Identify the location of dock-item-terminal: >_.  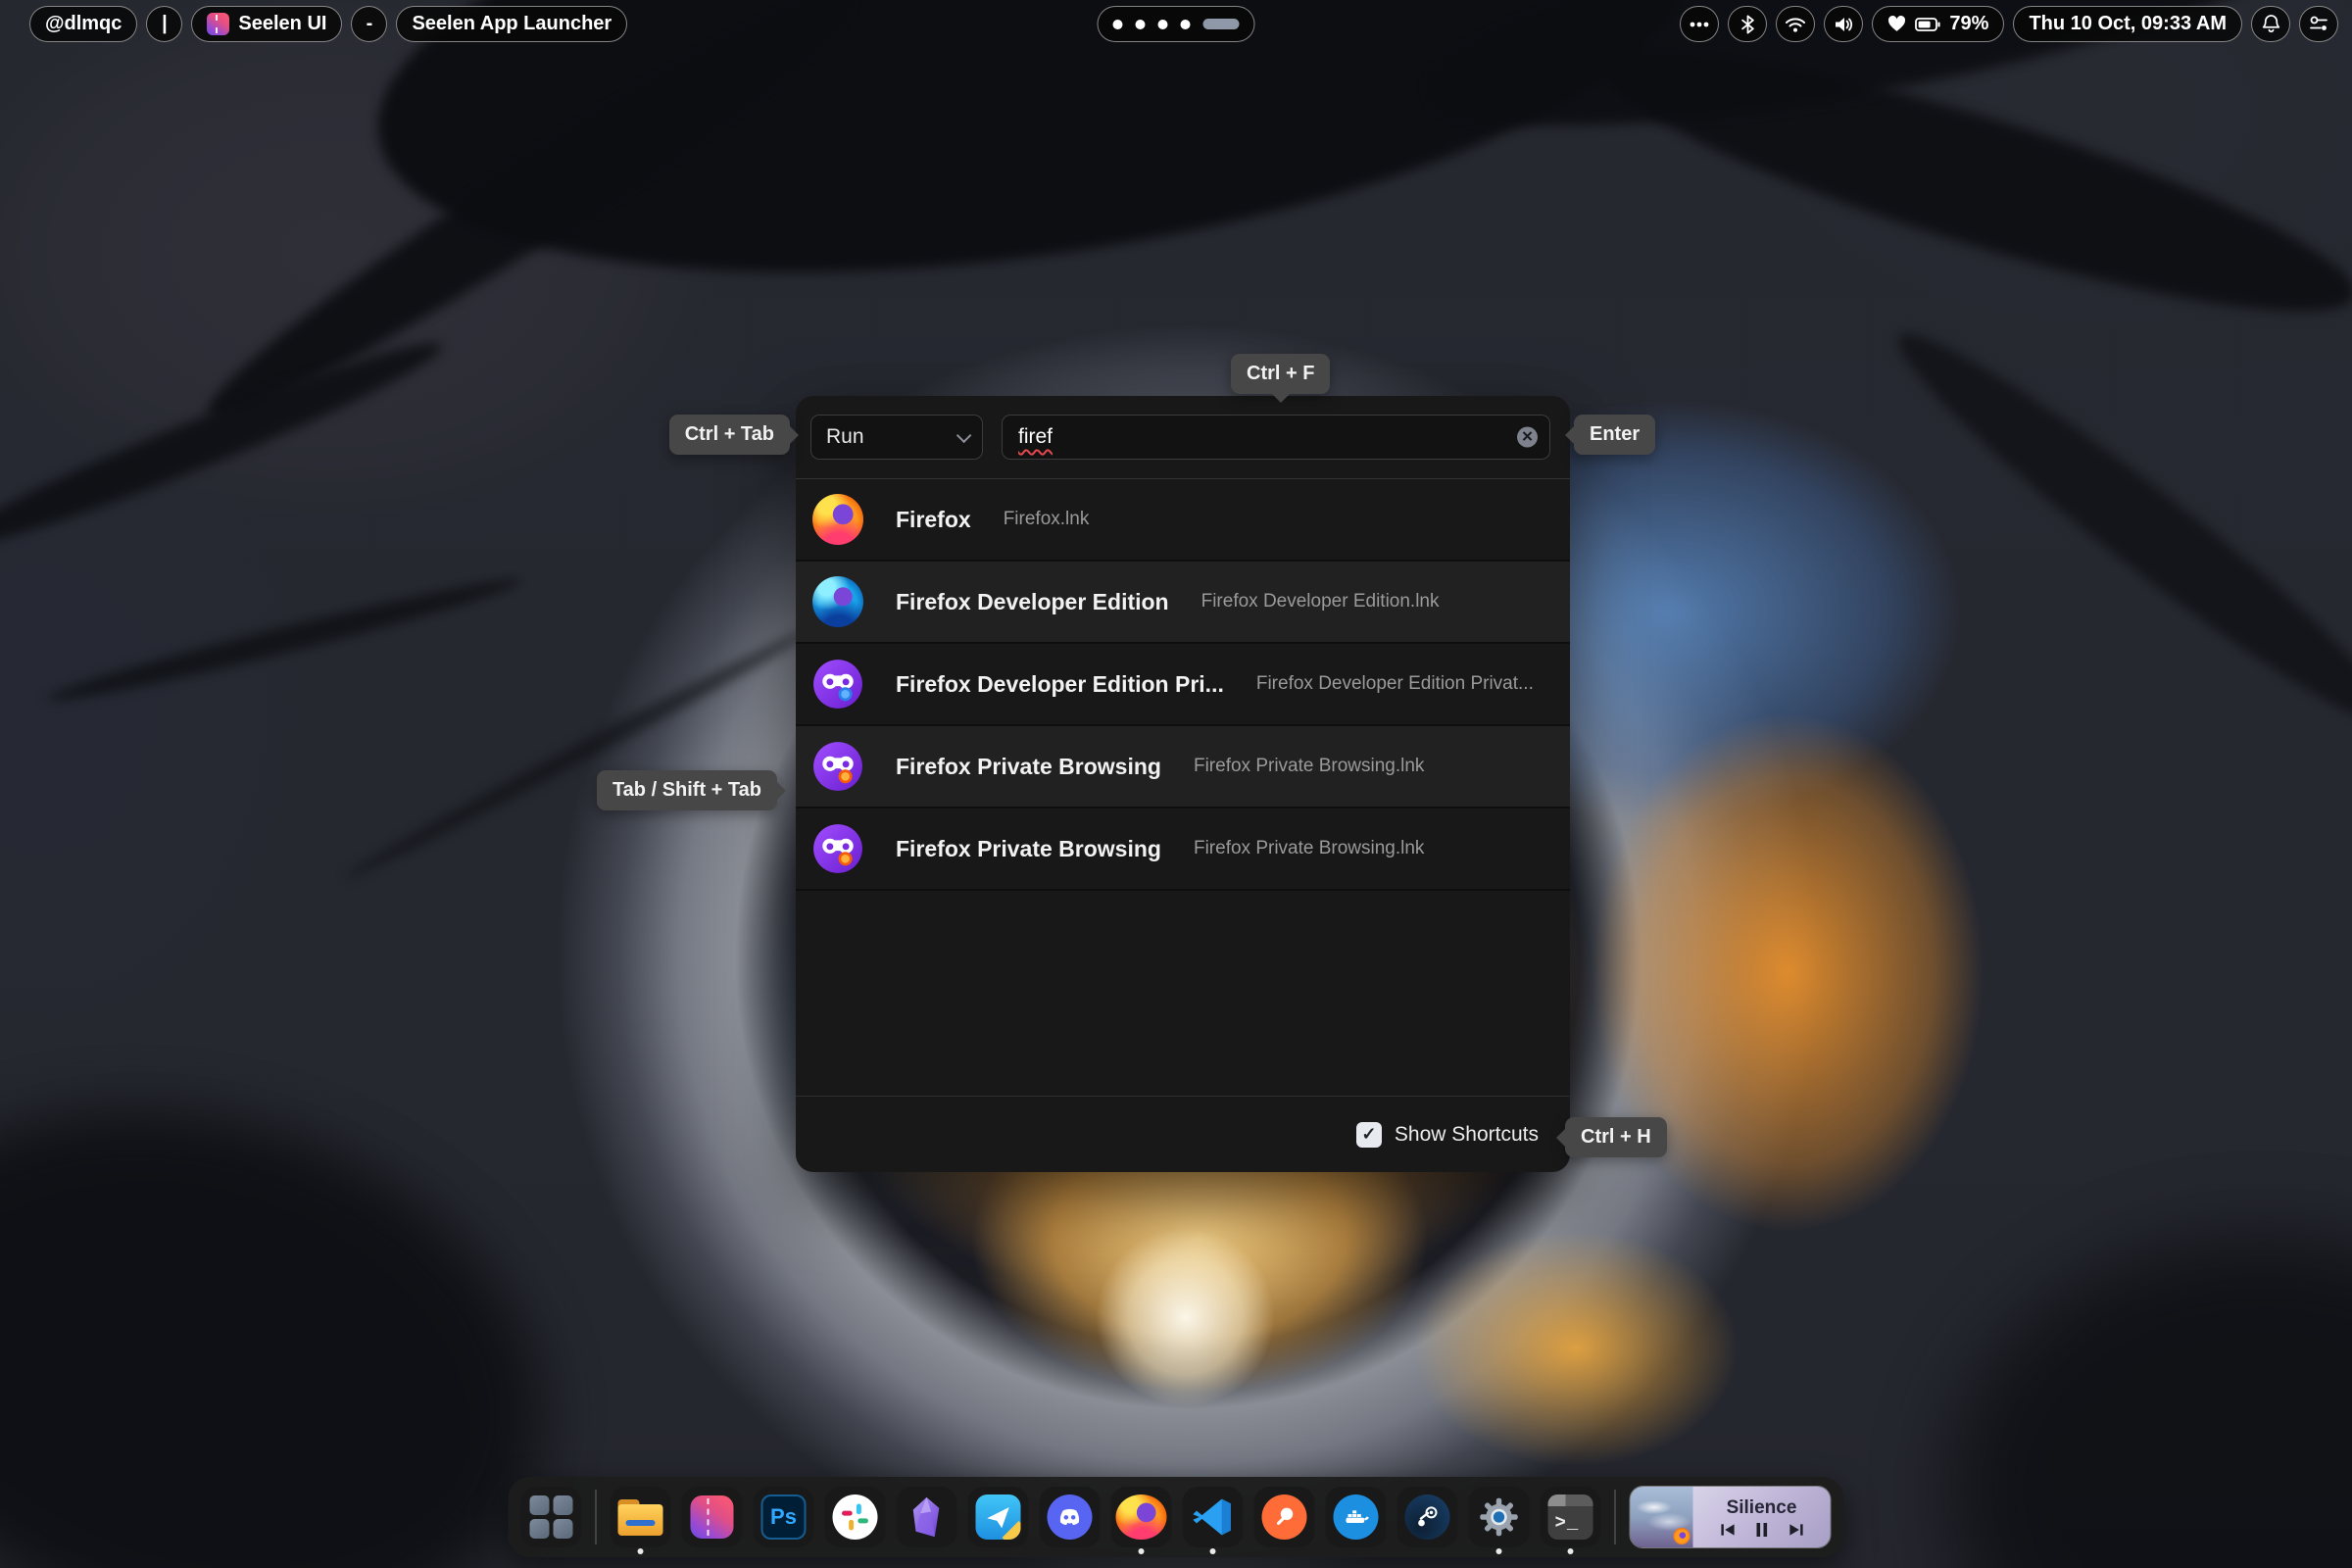
(1570, 1520).